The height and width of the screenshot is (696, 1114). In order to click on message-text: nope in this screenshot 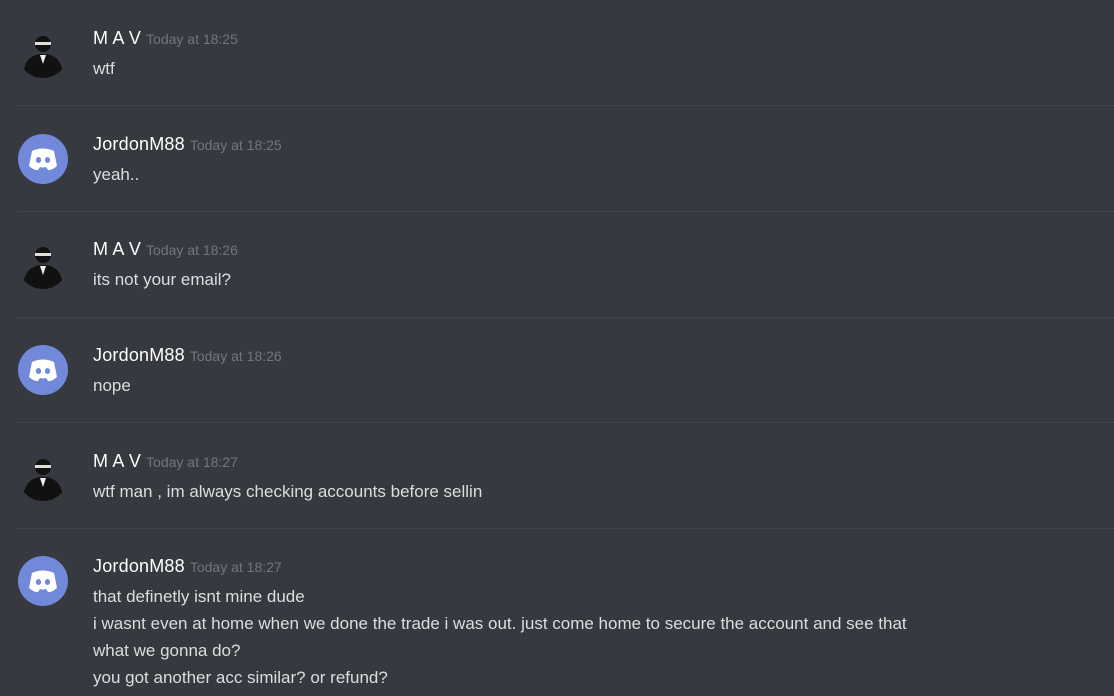, I will do `click(112, 385)`.